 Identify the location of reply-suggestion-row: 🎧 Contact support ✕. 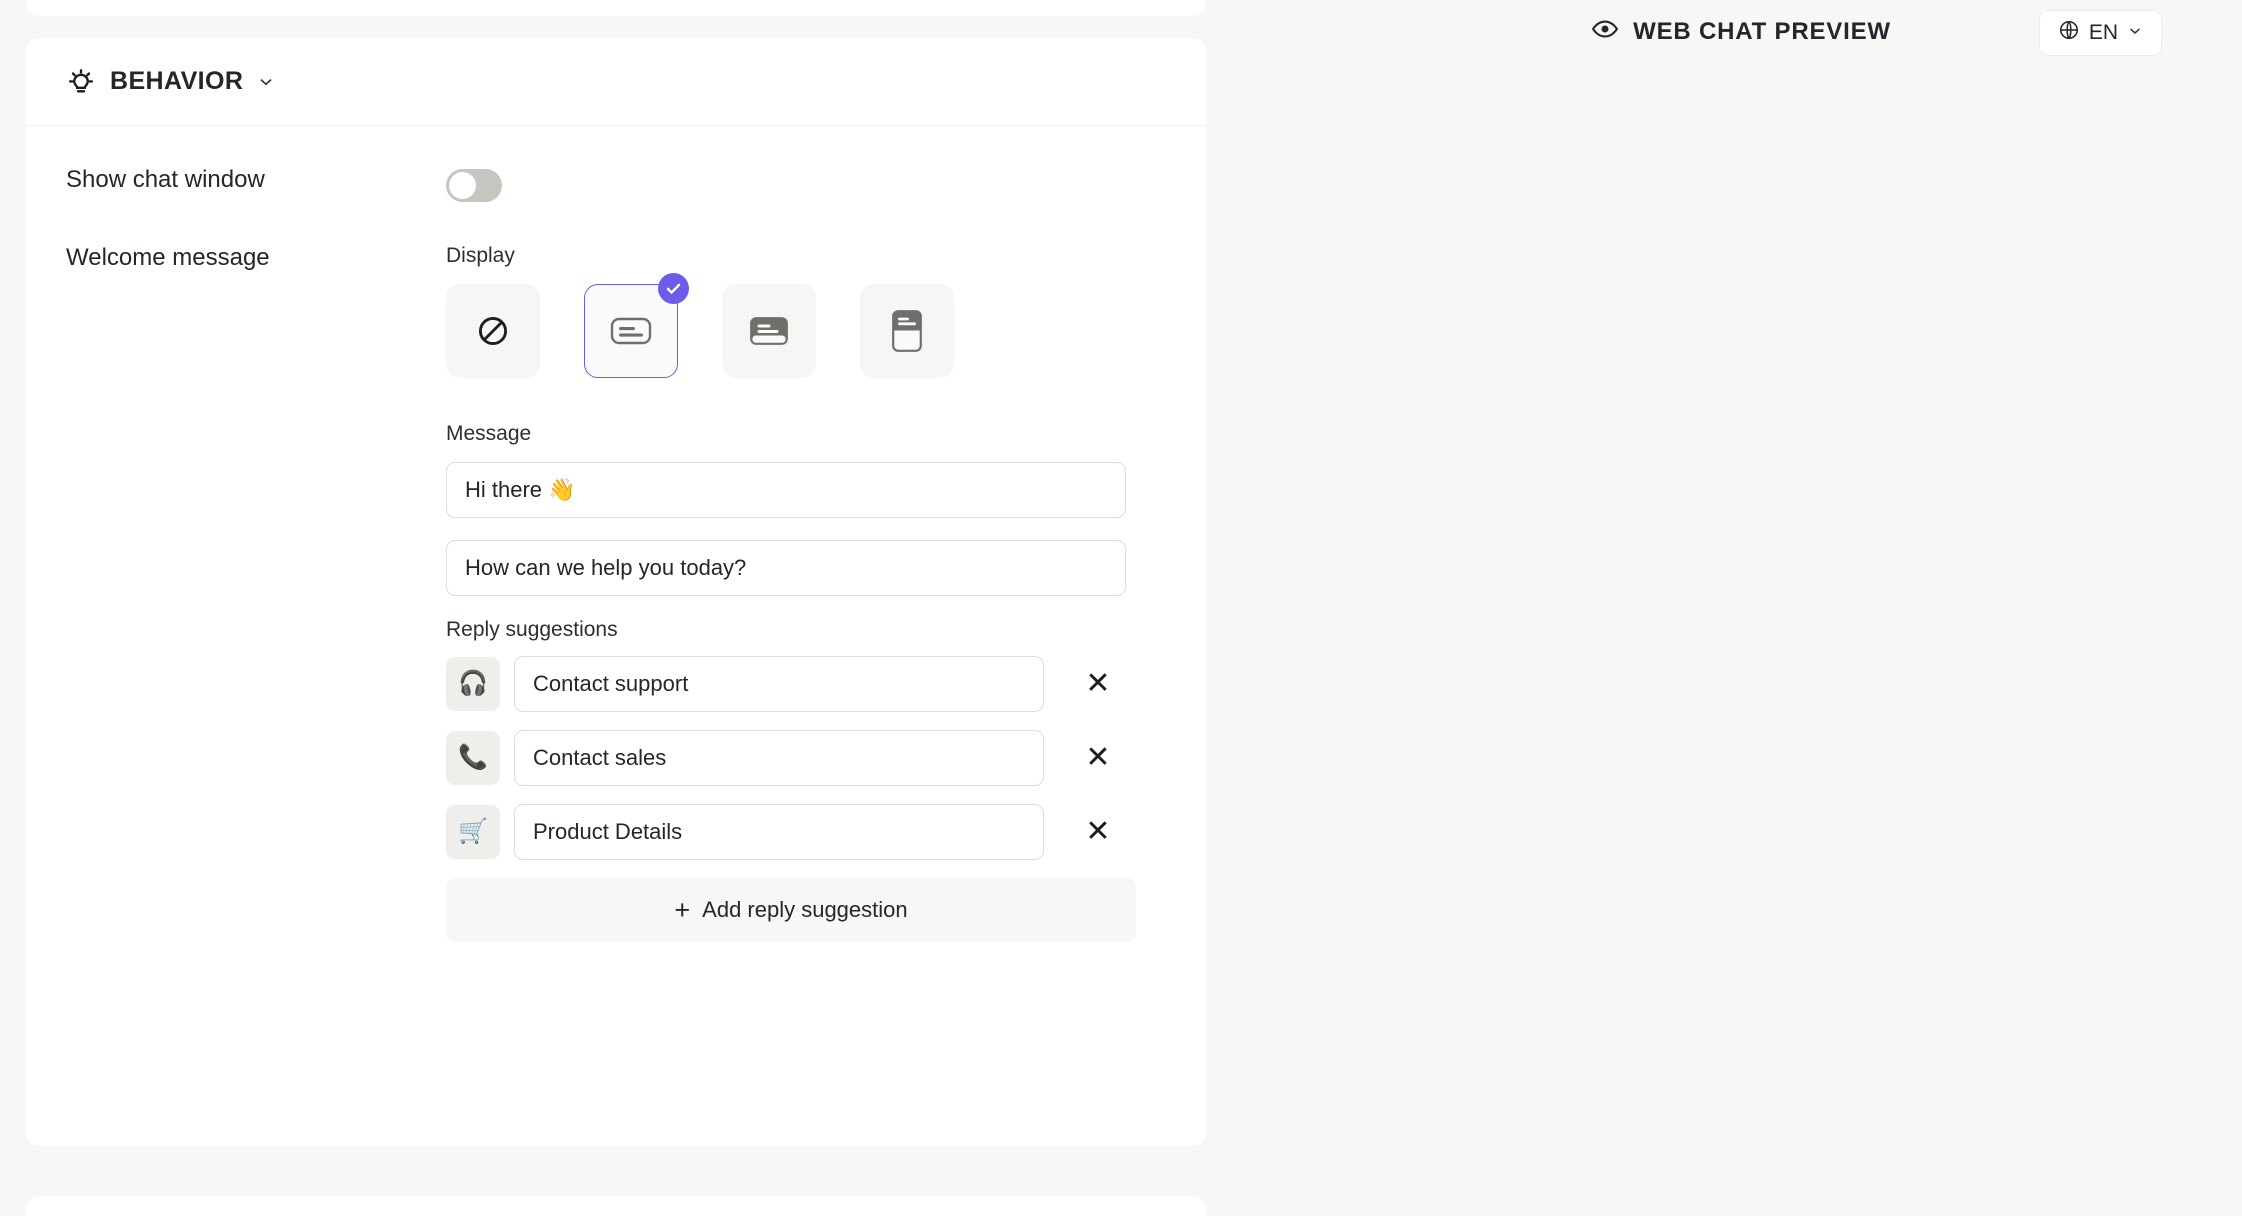
(796, 684).